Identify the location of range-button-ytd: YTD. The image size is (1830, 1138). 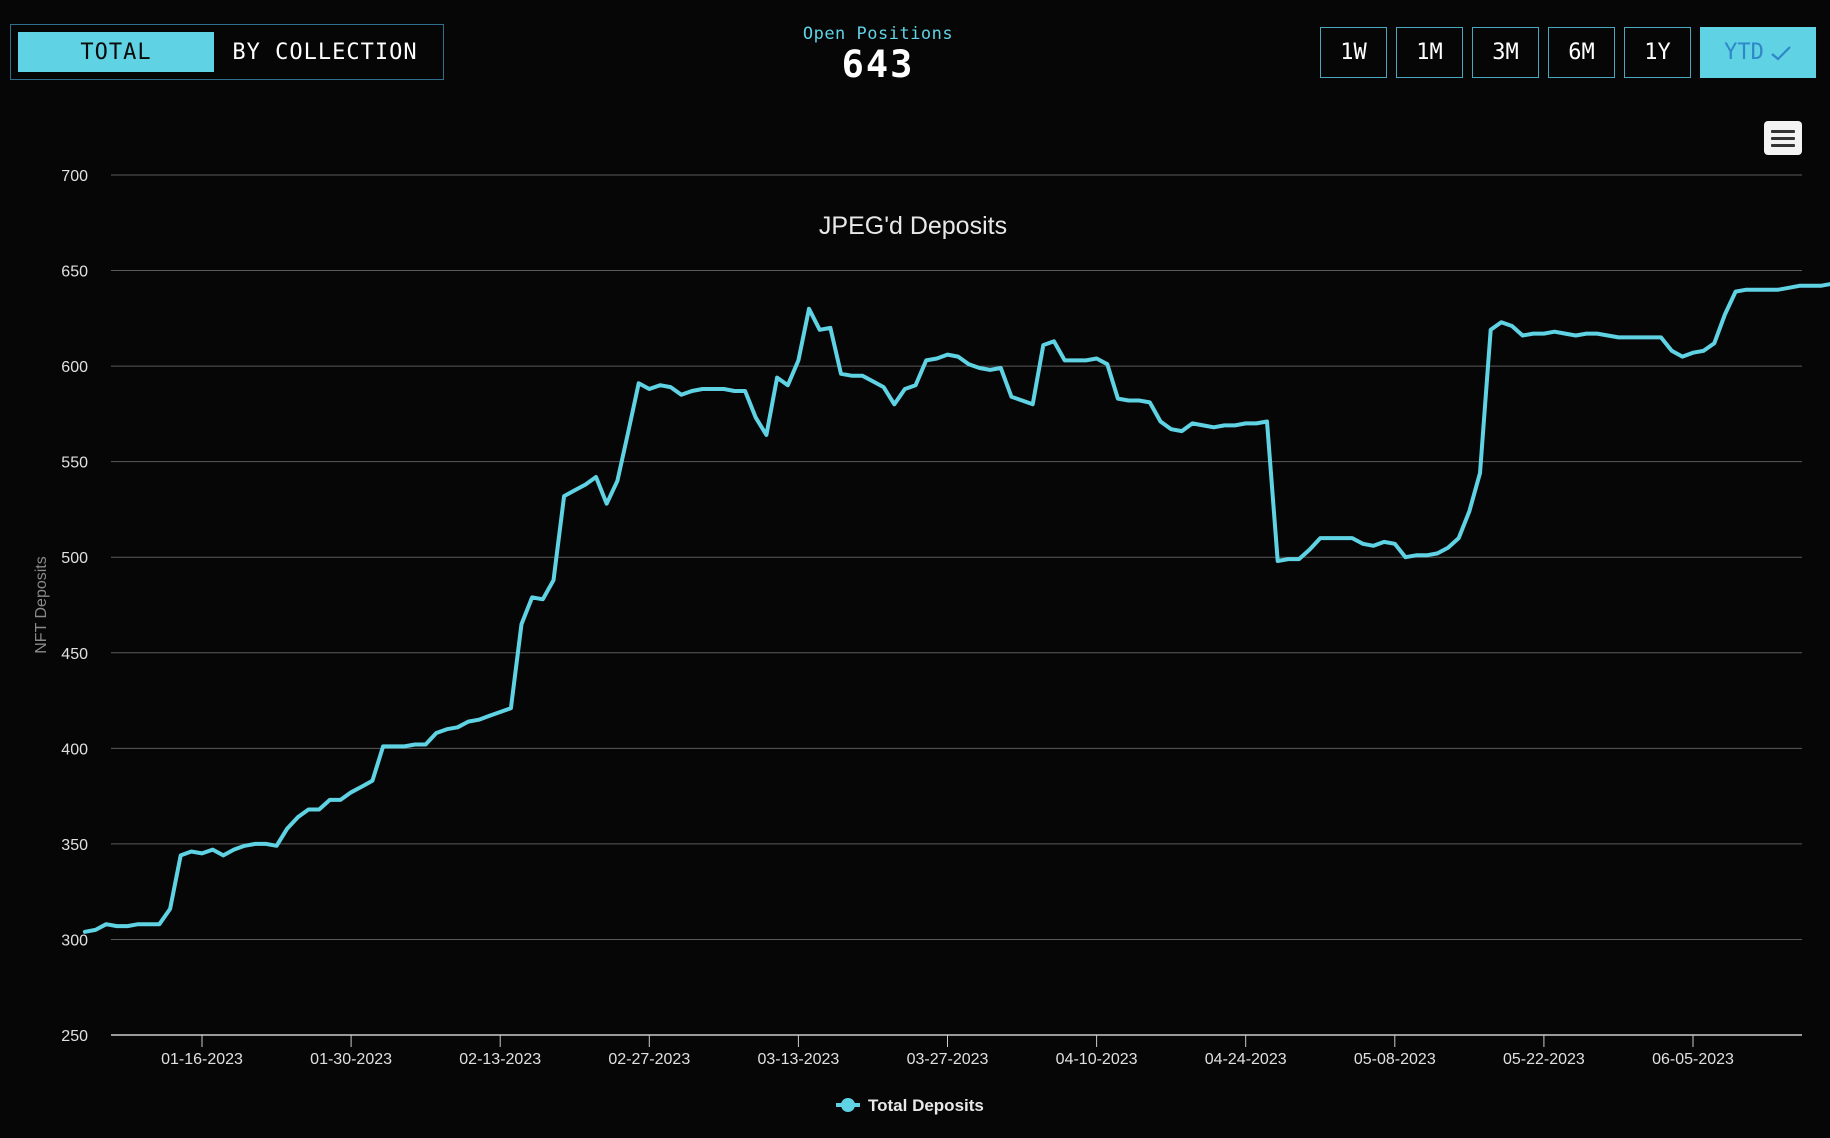
(1758, 52).